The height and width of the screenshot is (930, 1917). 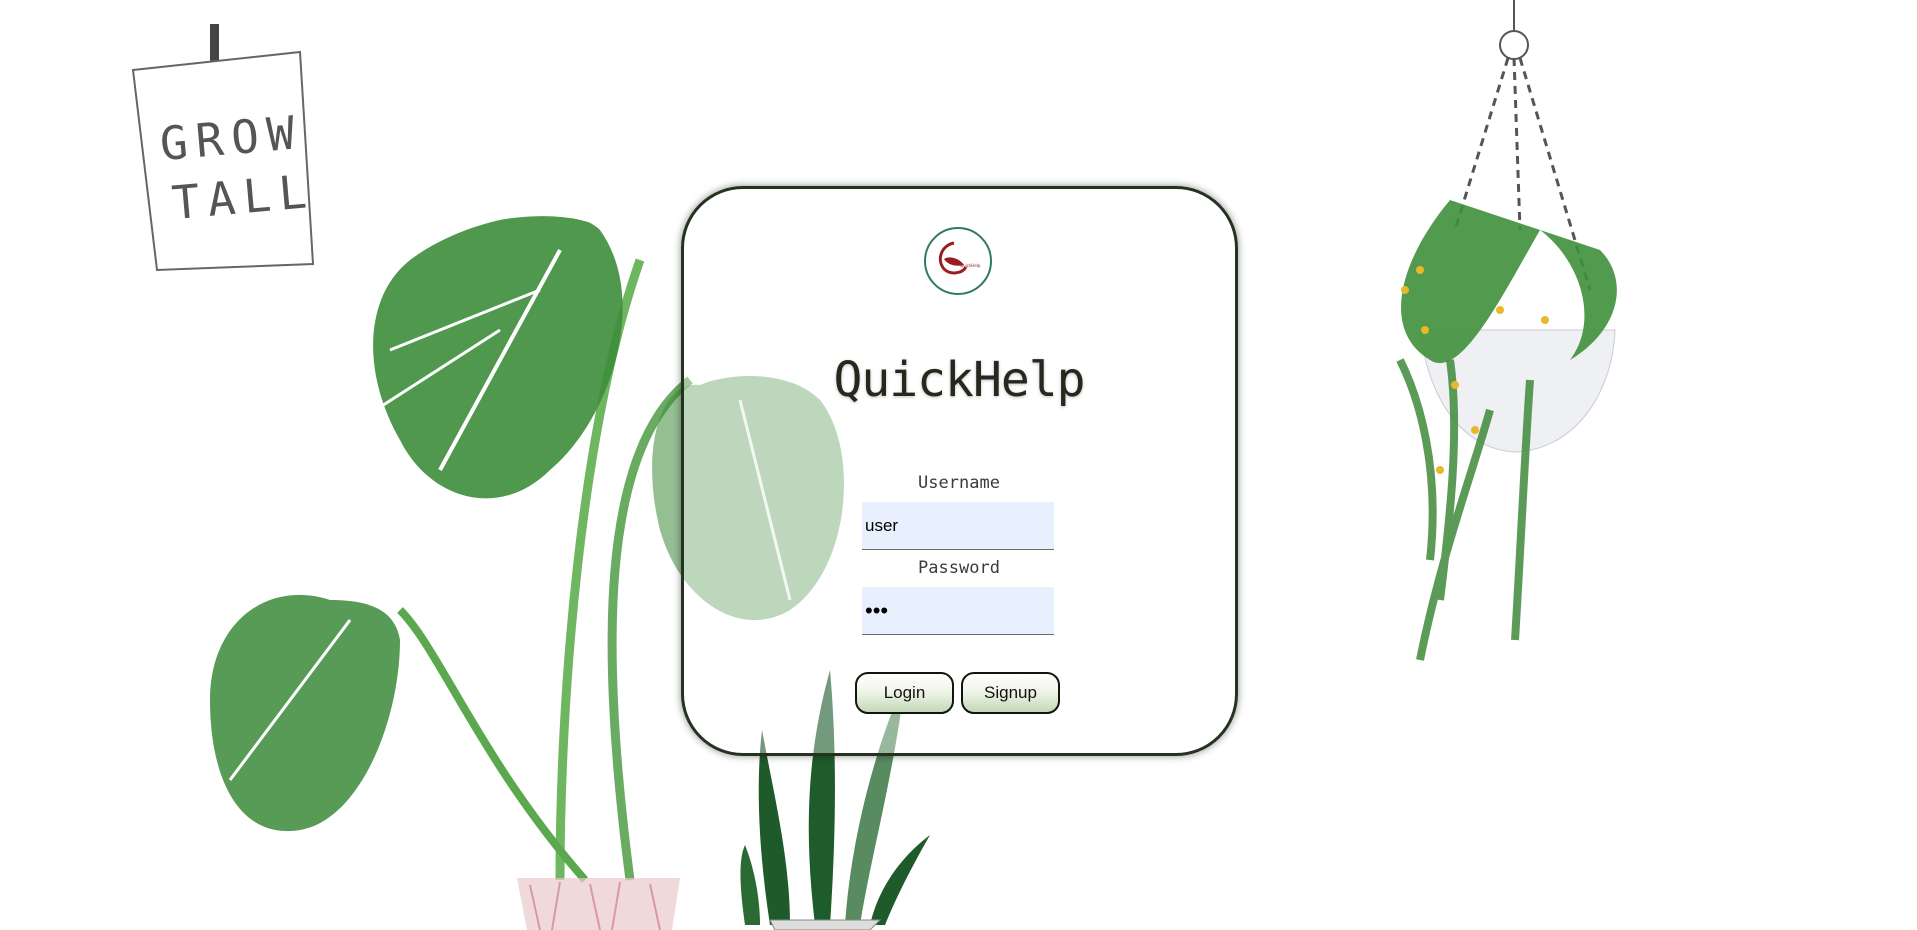 What do you see at coordinates (959, 258) in the screenshot?
I see `leaf-logo-icon: QuickHelp` at bounding box center [959, 258].